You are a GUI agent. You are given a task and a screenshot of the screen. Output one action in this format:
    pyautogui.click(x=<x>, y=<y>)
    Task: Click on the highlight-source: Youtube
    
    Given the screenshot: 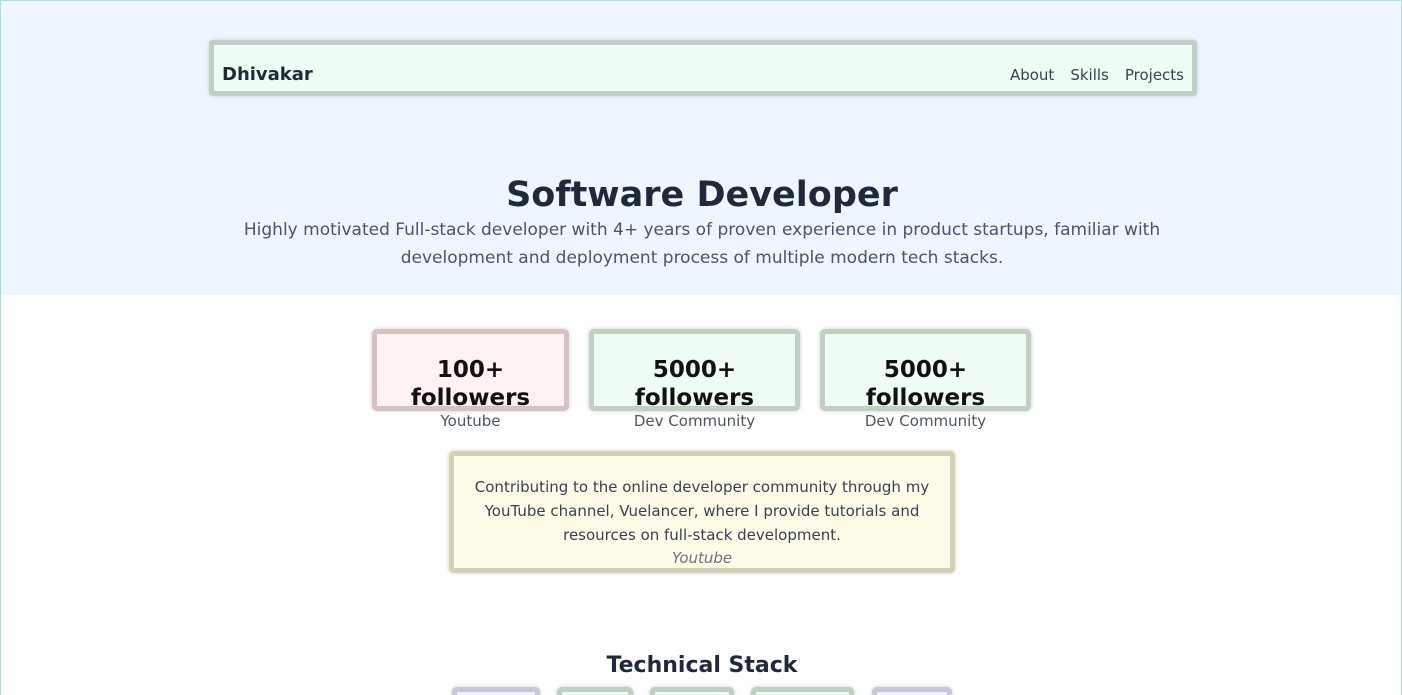 What is the action you would take?
    pyautogui.click(x=702, y=558)
    